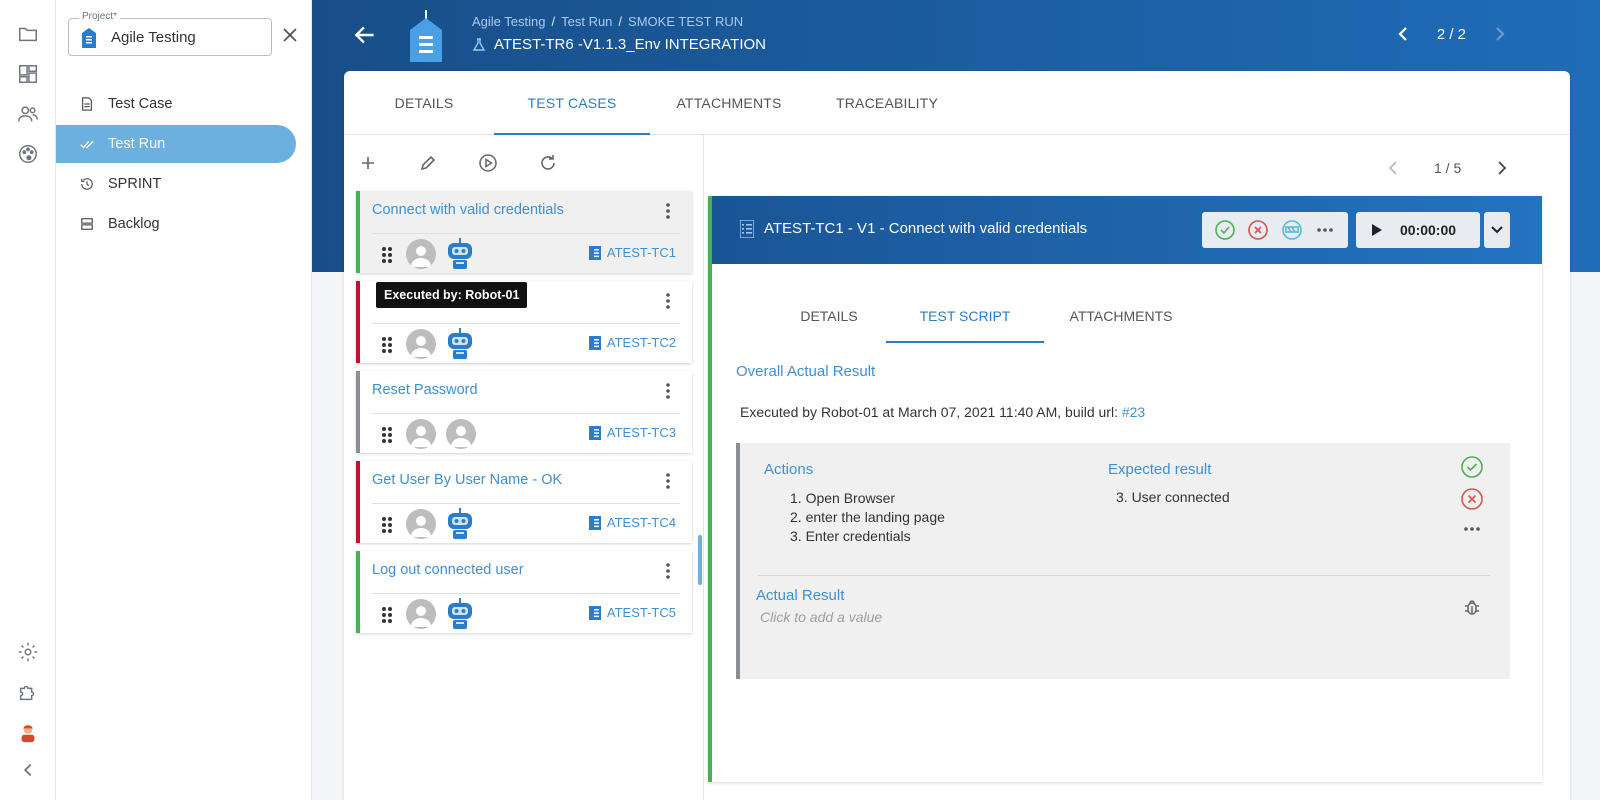 Image resolution: width=1600 pixels, height=800 pixels. I want to click on test-case-card: Get User By User Name - OK ATEST-TC4, so click(524, 502).